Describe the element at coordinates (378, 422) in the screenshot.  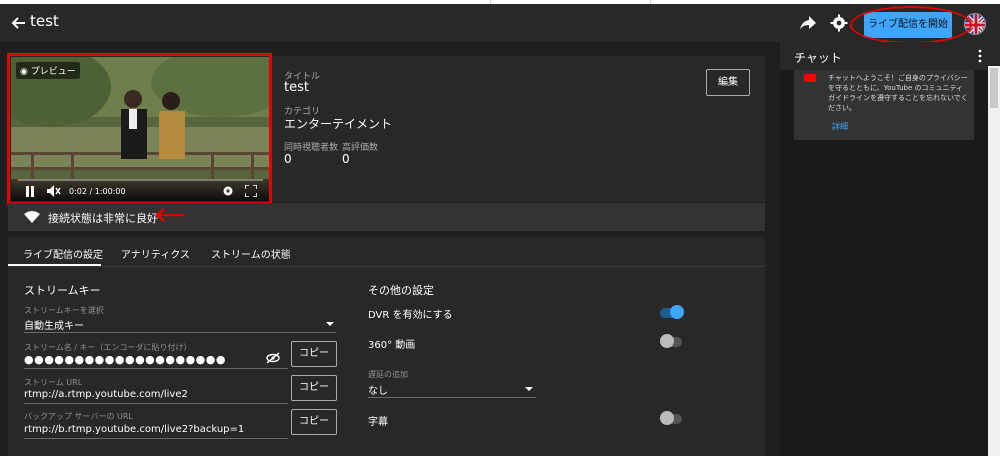
I see `captions-label: 字幕` at that location.